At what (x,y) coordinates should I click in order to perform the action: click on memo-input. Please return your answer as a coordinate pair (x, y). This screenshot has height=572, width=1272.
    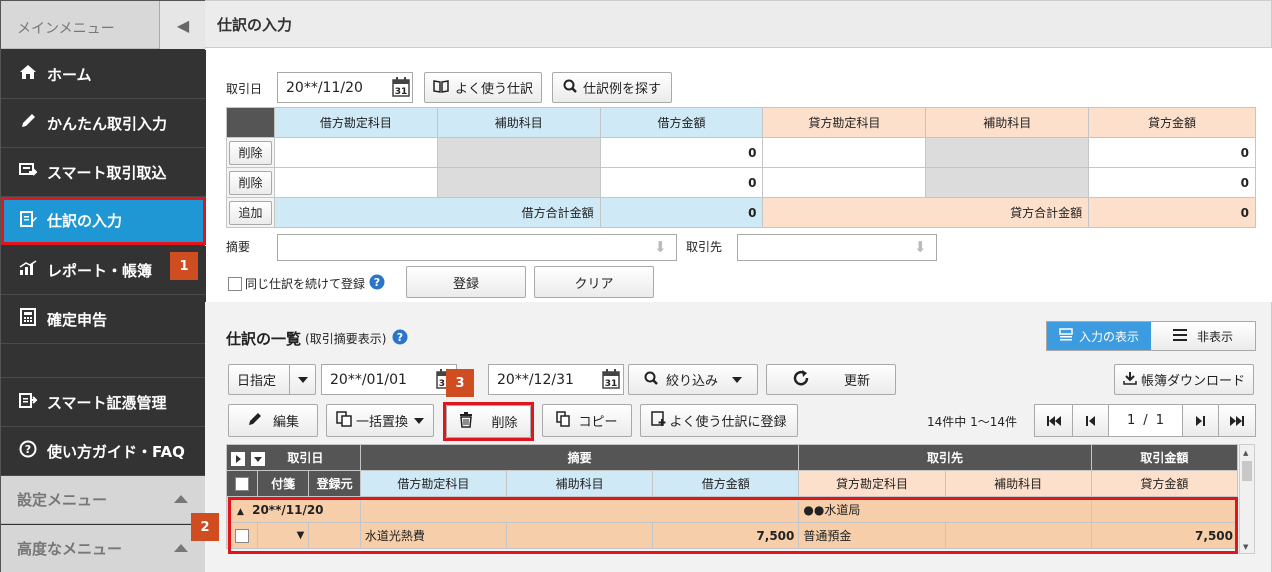
    Looking at the image, I should click on (477, 247).